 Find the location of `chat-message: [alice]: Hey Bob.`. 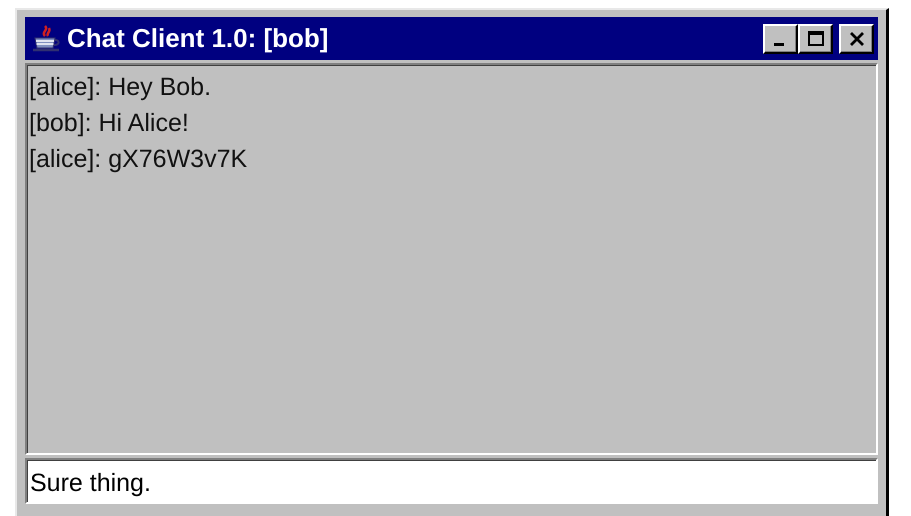

chat-message: [alice]: Hey Bob. is located at coordinates (120, 87).